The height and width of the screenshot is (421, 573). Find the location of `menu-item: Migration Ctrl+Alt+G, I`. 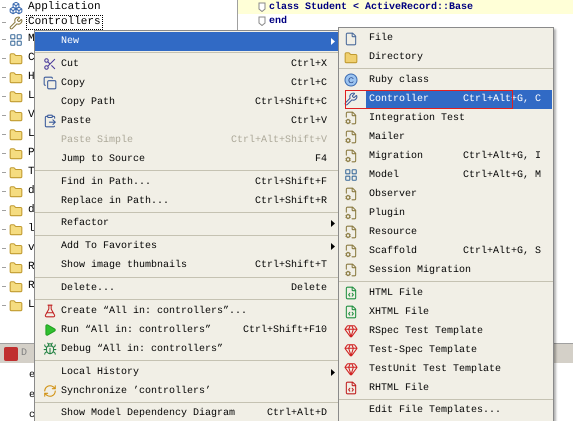

menu-item: Migration Ctrl+Alt+G, I is located at coordinates (459, 156).